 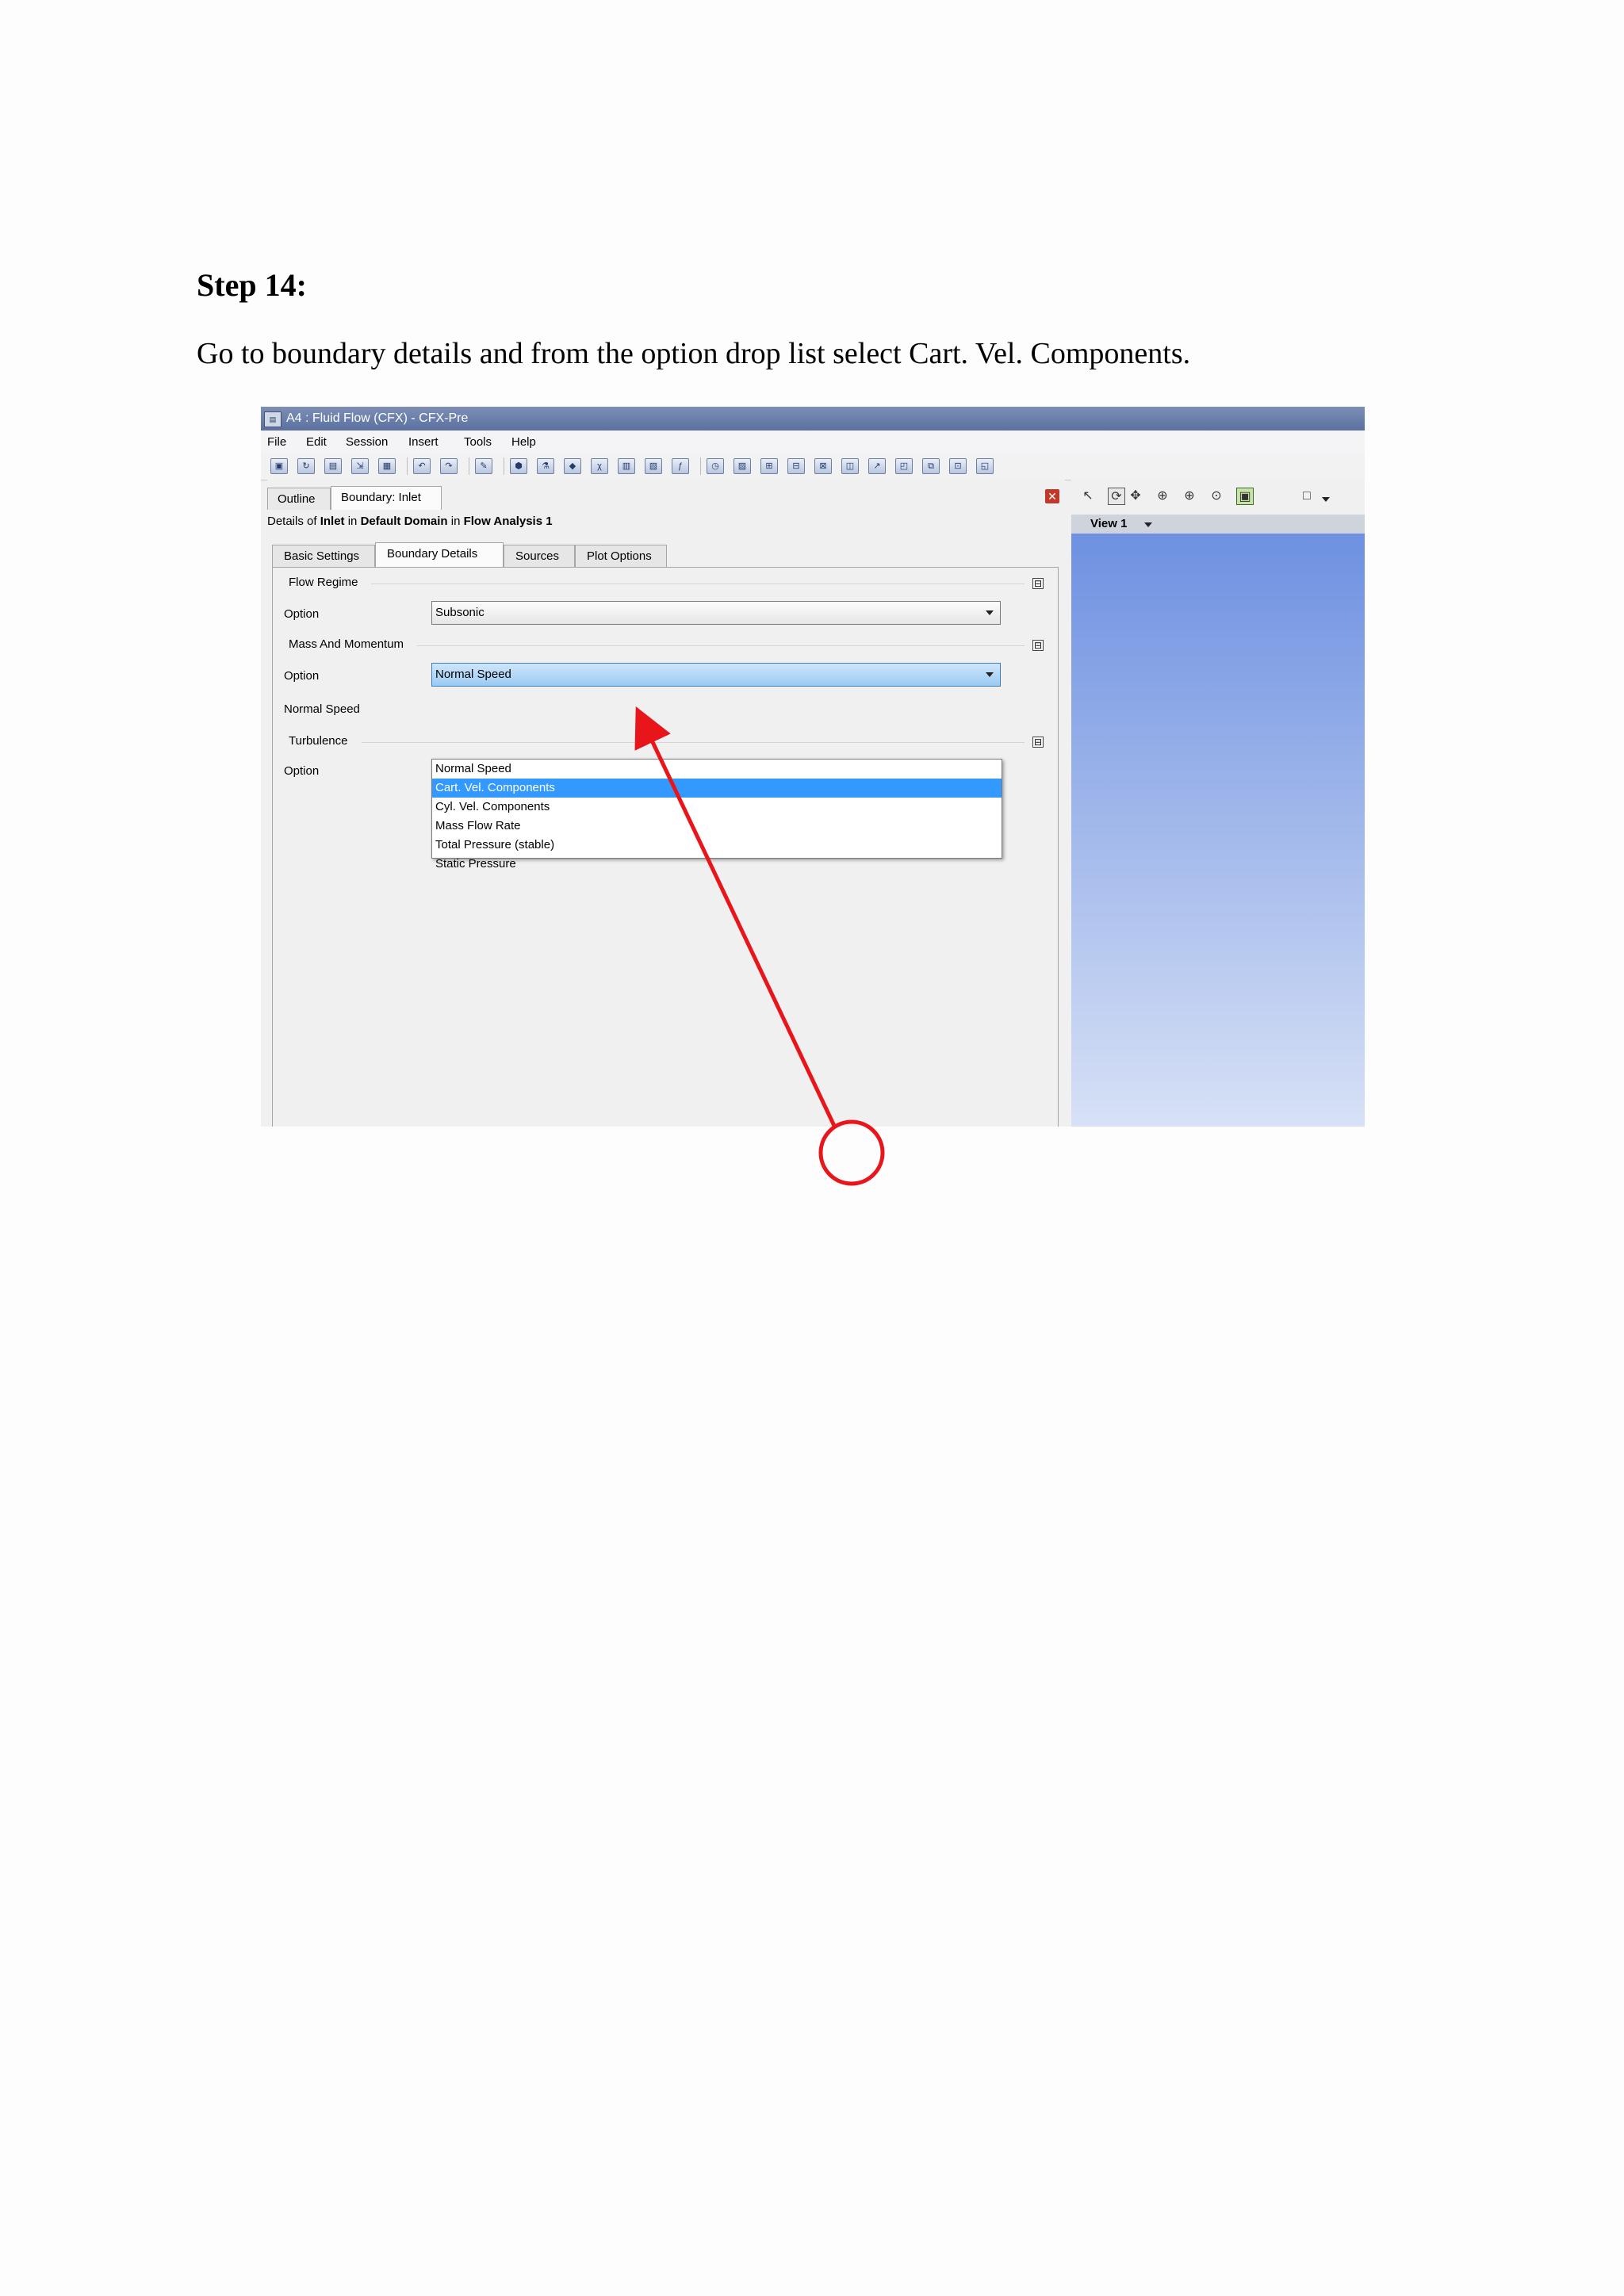 I want to click on dropdown-option-mass-flow: Mass Flow Rate, so click(x=717, y=827).